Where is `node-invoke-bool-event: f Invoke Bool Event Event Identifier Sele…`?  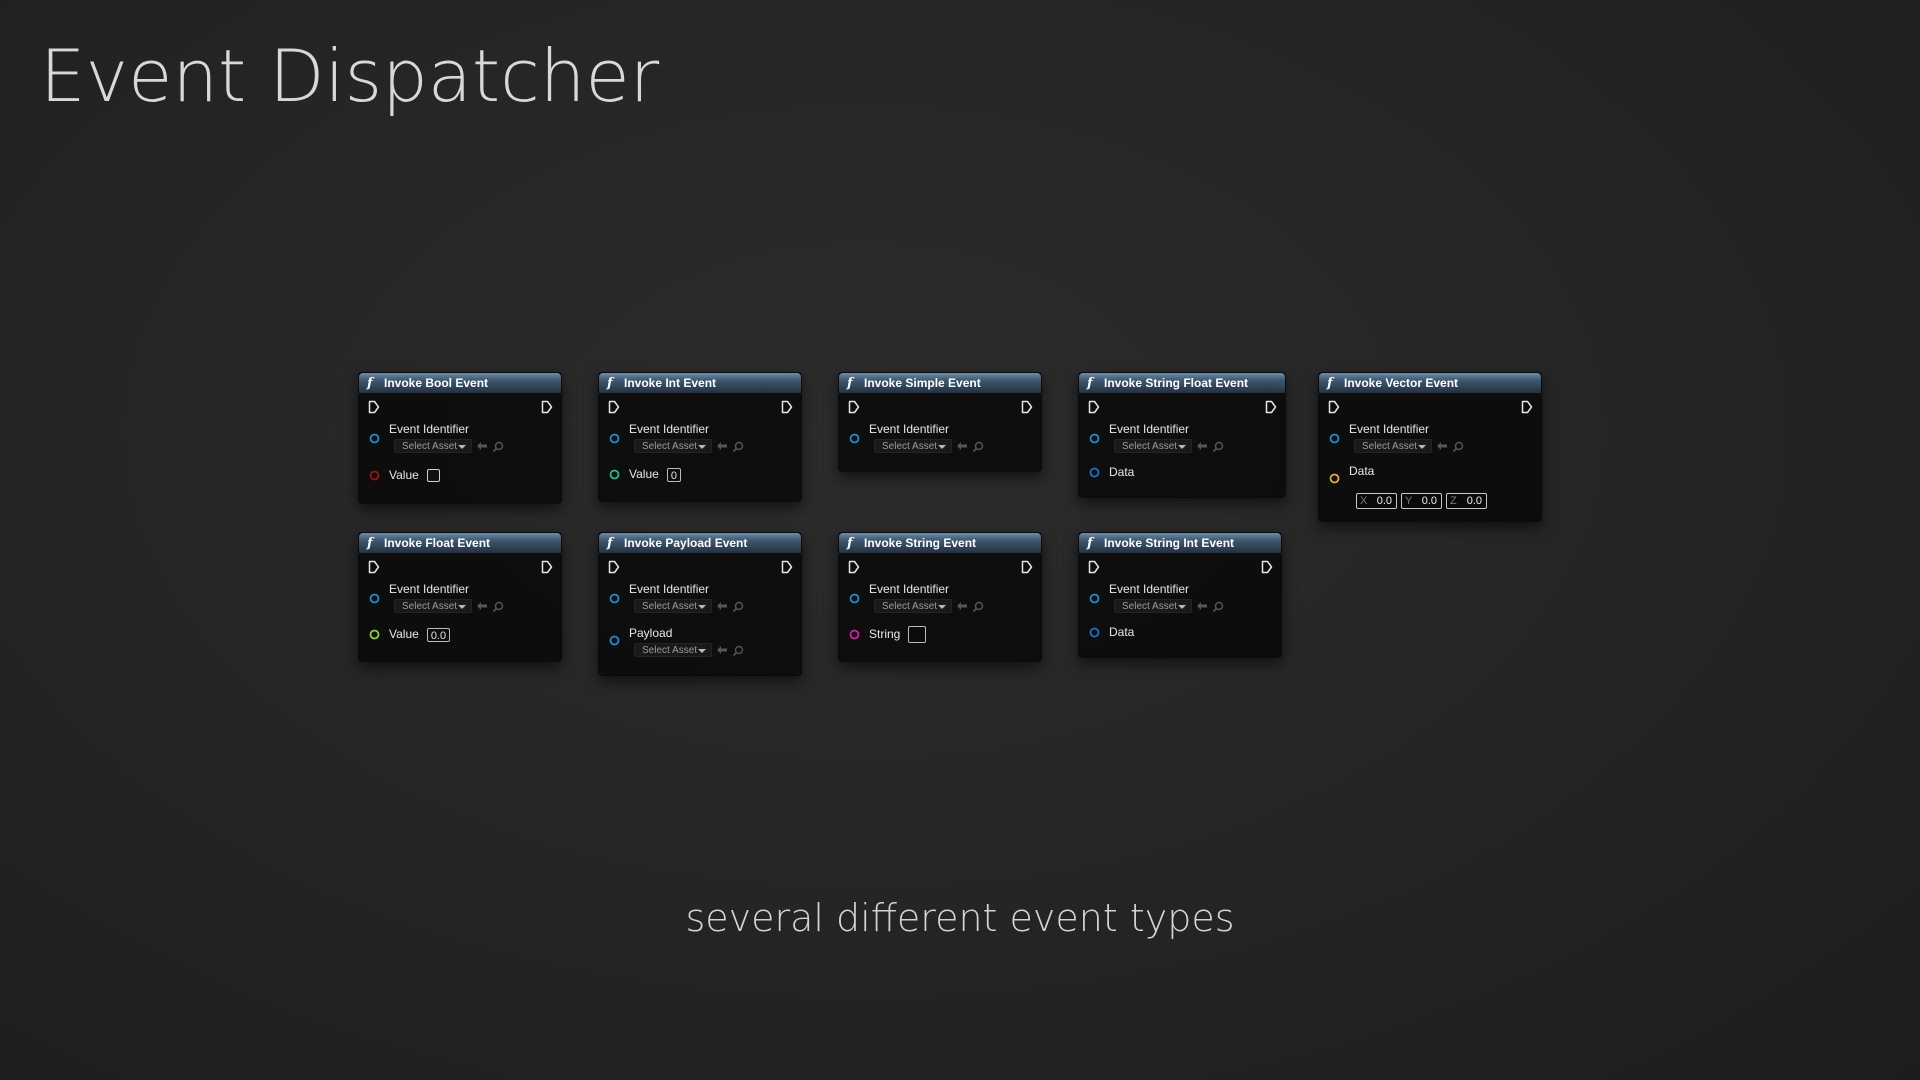 node-invoke-bool-event: f Invoke Bool Event Event Identifier Sele… is located at coordinates (460, 438).